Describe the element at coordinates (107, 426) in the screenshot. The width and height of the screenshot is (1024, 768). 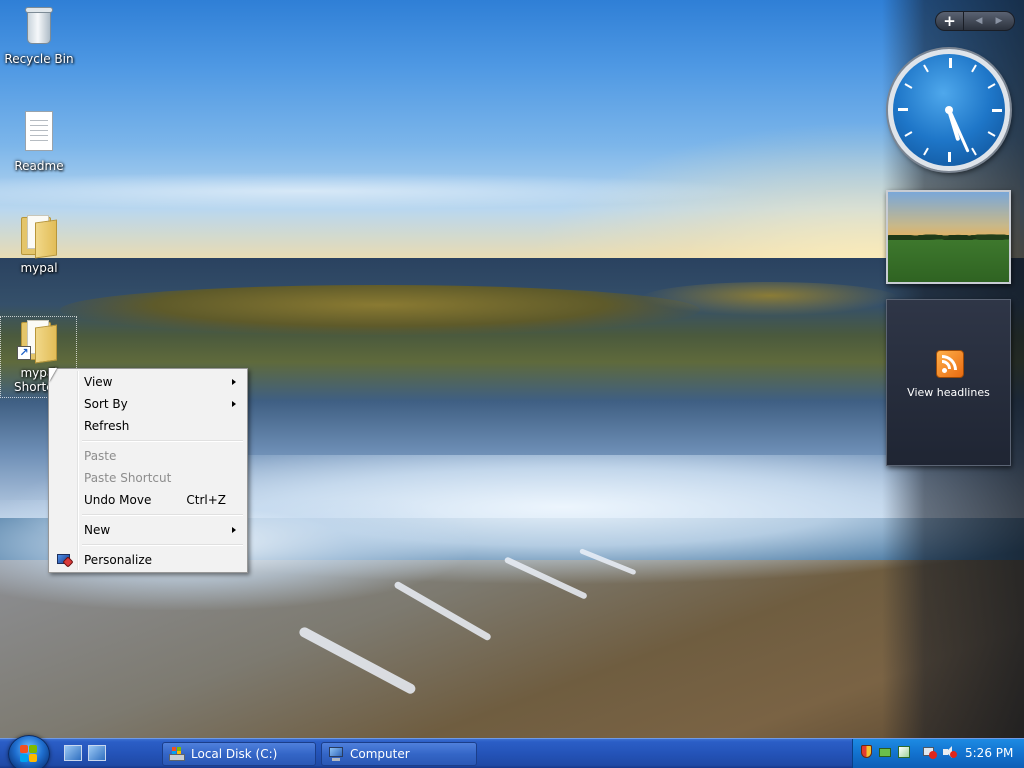
I see `menu-item-label: Refresh` at that location.